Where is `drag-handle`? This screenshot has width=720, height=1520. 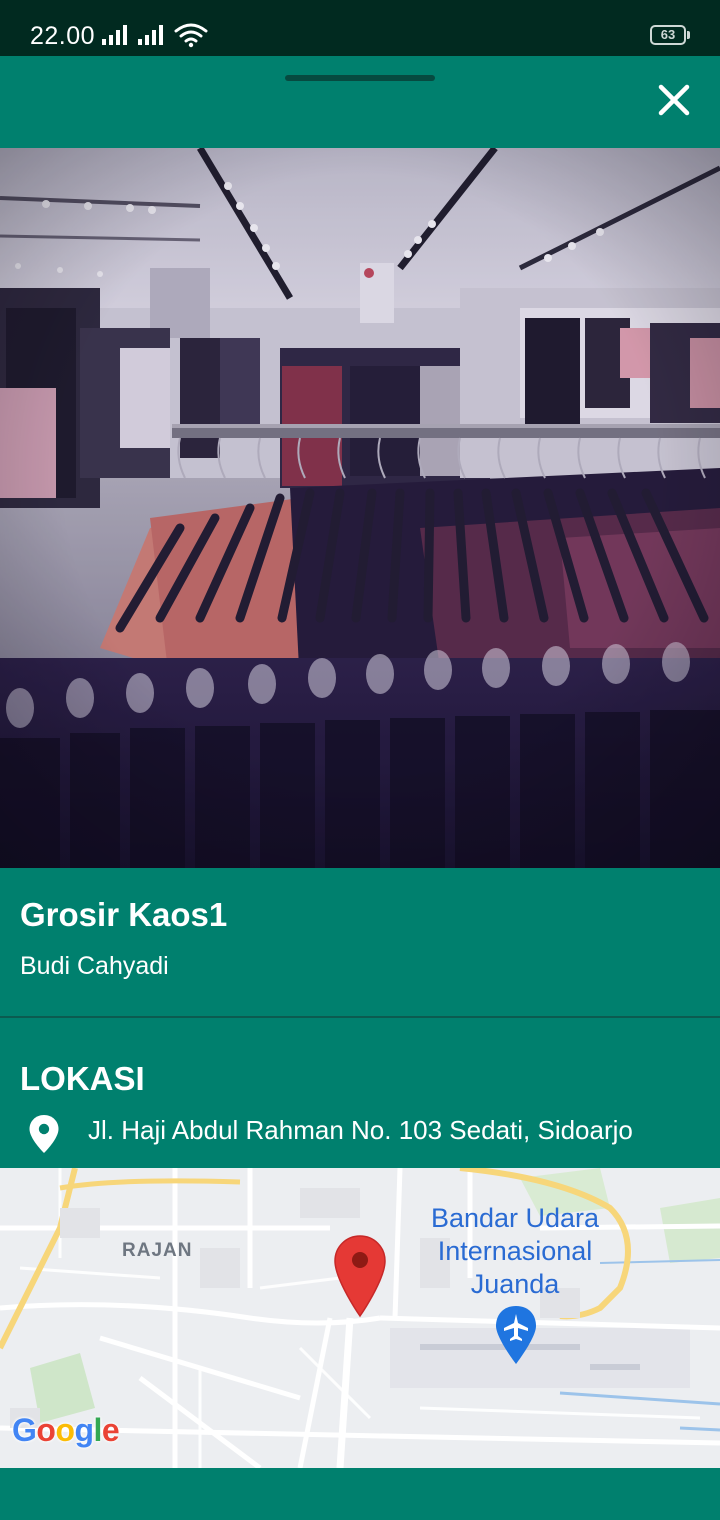 drag-handle is located at coordinates (360, 78).